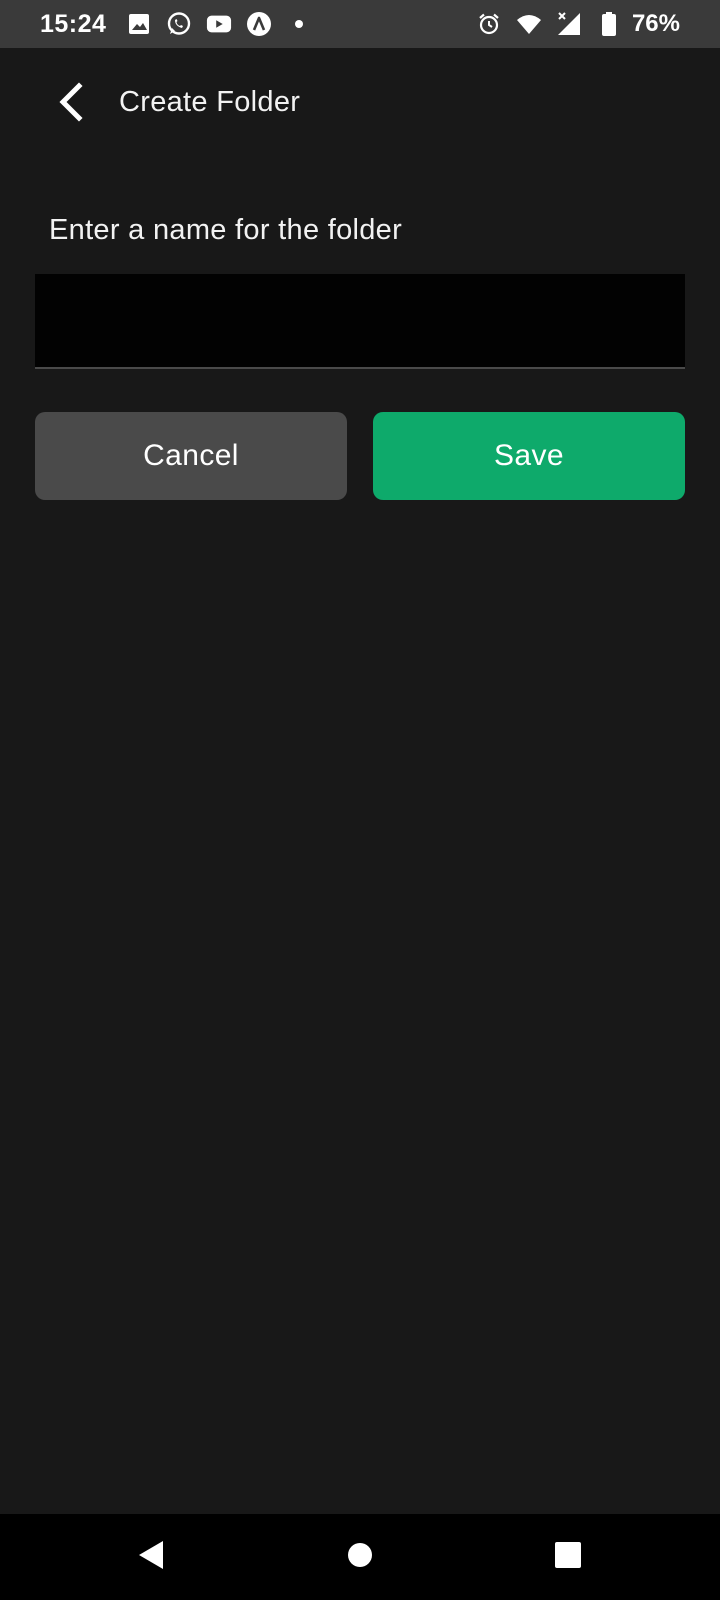 The image size is (720, 1600). I want to click on save-button: Save, so click(529, 456).